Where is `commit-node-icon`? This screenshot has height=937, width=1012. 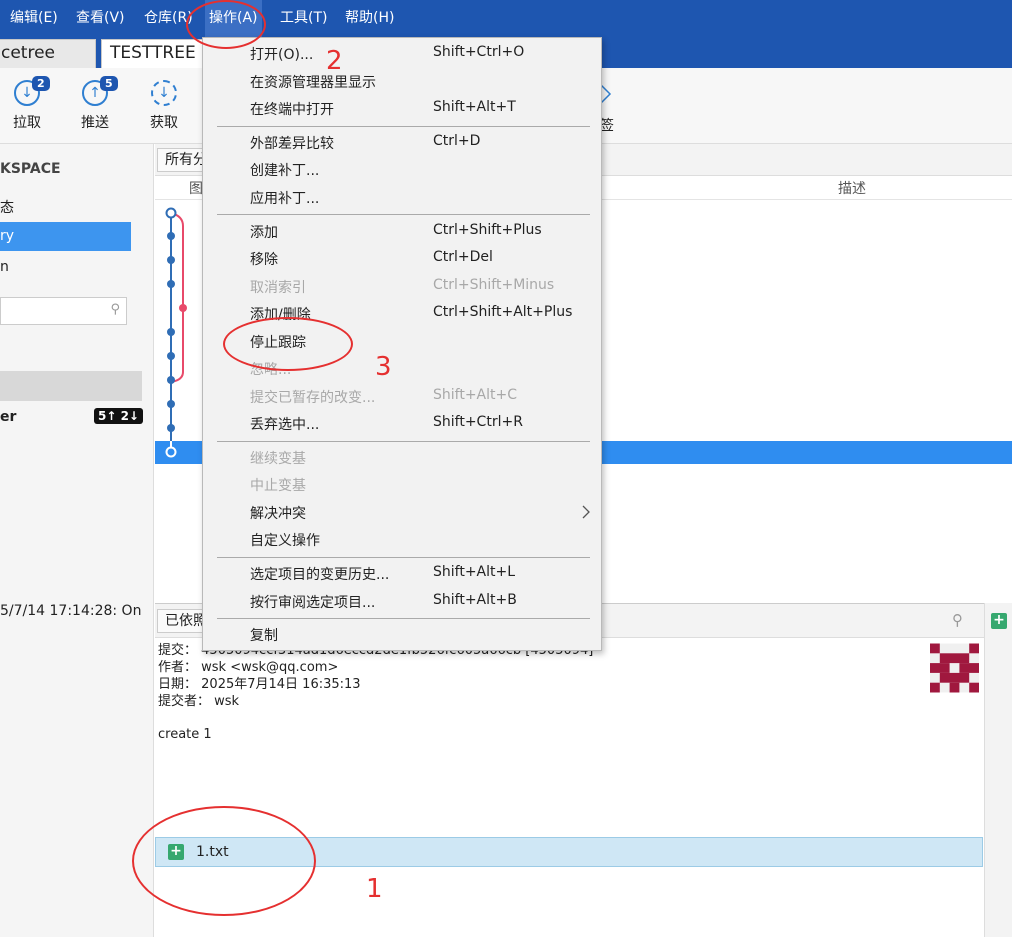 commit-node-icon is located at coordinates (171, 449).